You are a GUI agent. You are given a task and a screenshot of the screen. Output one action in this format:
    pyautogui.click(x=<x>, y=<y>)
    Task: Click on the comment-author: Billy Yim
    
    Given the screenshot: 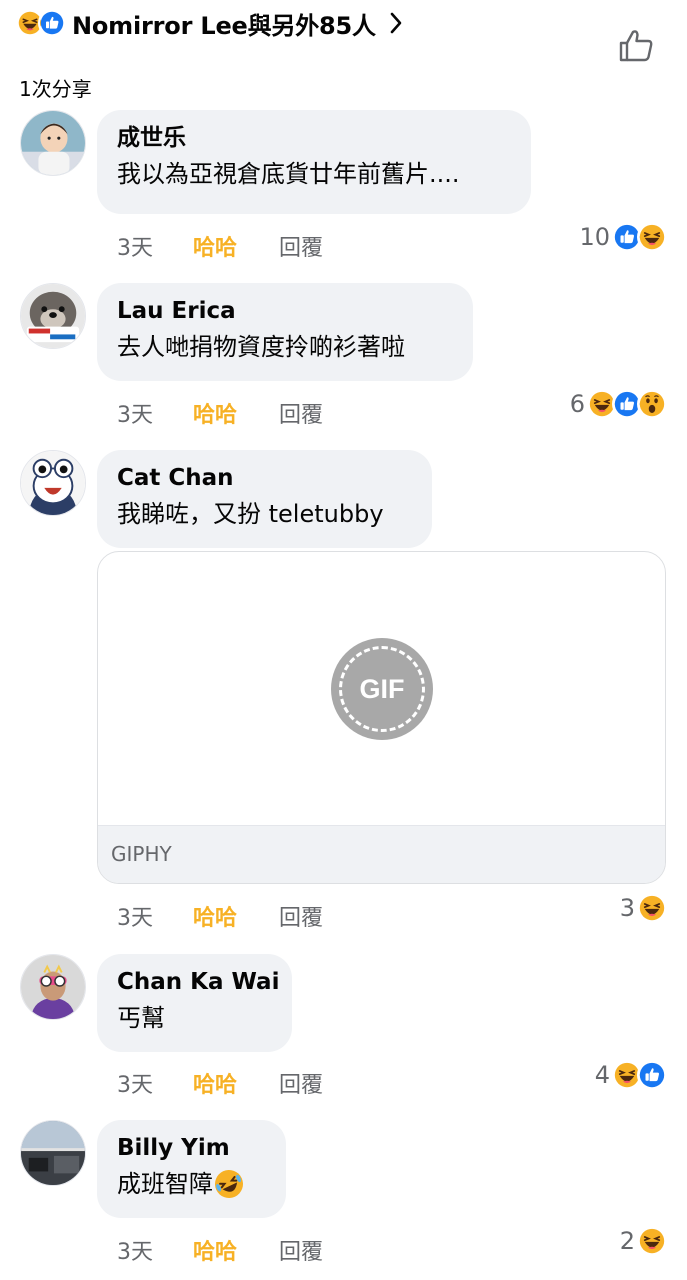 What is the action you would take?
    pyautogui.click(x=191, y=1148)
    